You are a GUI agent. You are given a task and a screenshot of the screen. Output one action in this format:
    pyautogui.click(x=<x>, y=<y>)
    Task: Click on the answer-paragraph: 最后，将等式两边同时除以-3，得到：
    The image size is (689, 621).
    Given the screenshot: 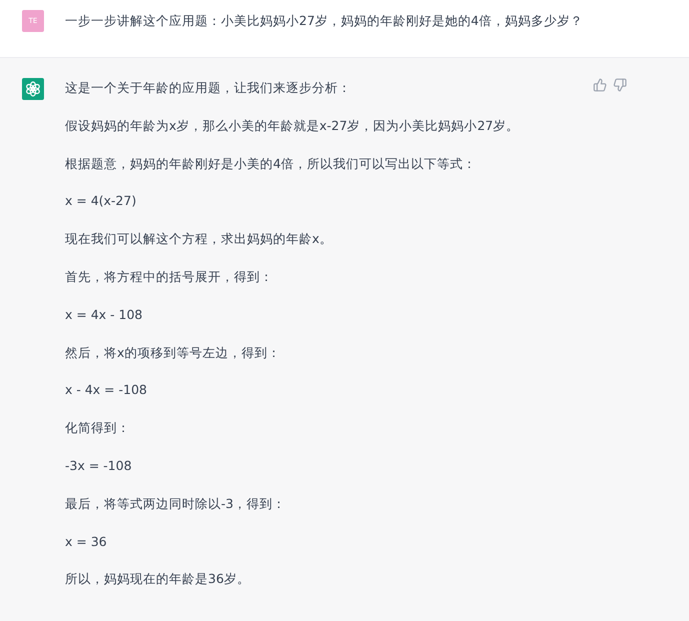 What is the action you would take?
    pyautogui.click(x=175, y=503)
    